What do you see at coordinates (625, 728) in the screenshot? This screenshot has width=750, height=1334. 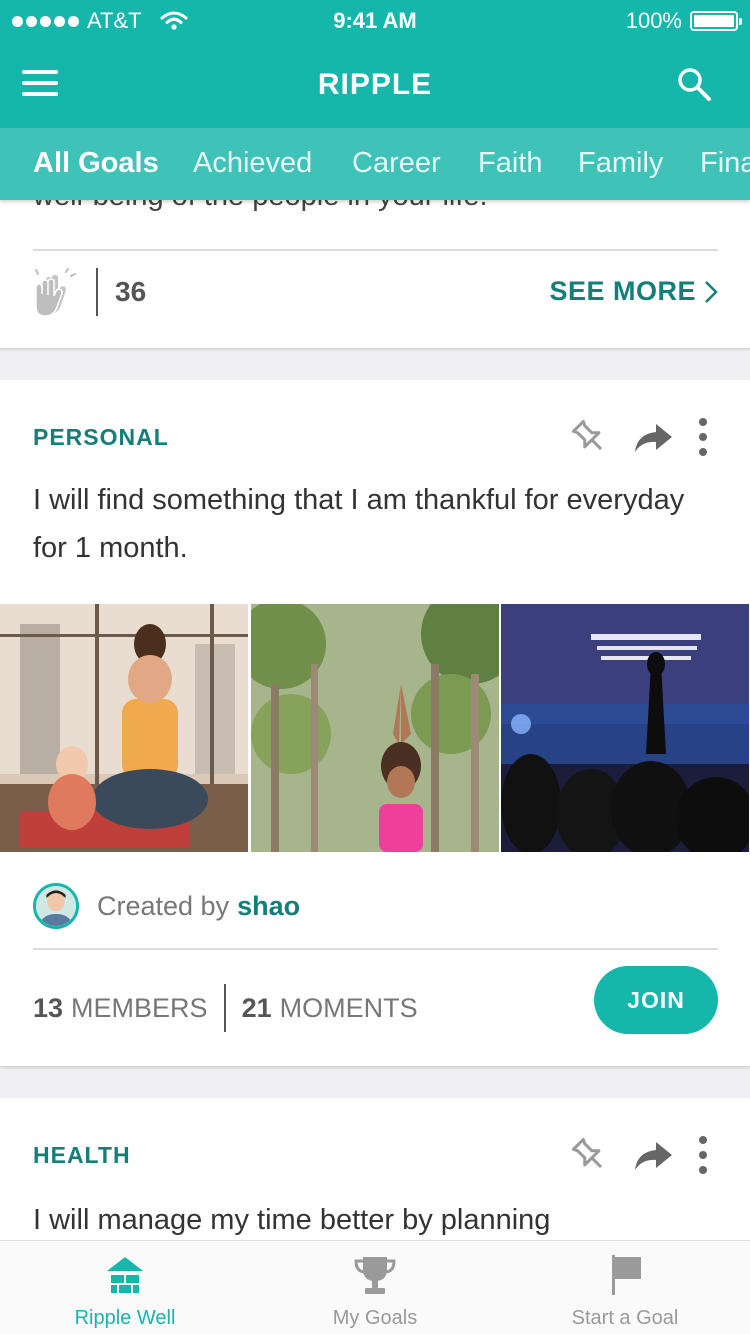 I see `photo-worship` at bounding box center [625, 728].